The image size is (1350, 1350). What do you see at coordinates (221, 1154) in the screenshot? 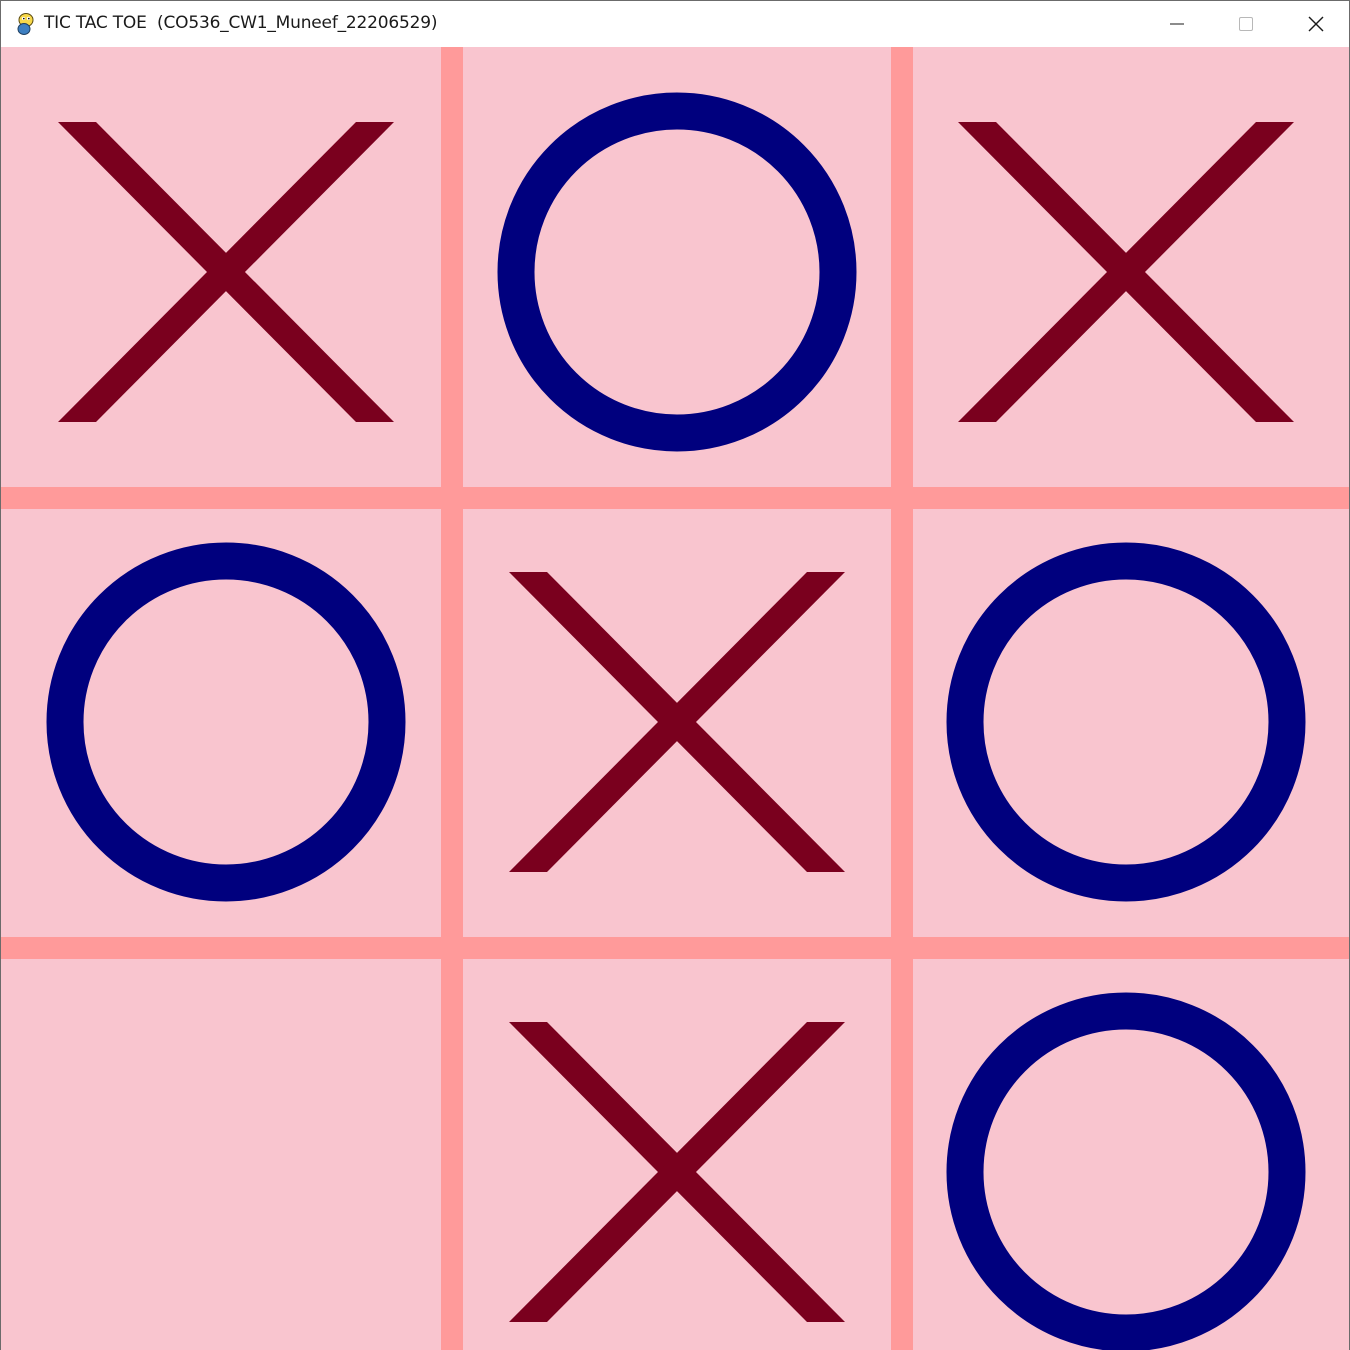
I see `board-cell-r3-c1` at bounding box center [221, 1154].